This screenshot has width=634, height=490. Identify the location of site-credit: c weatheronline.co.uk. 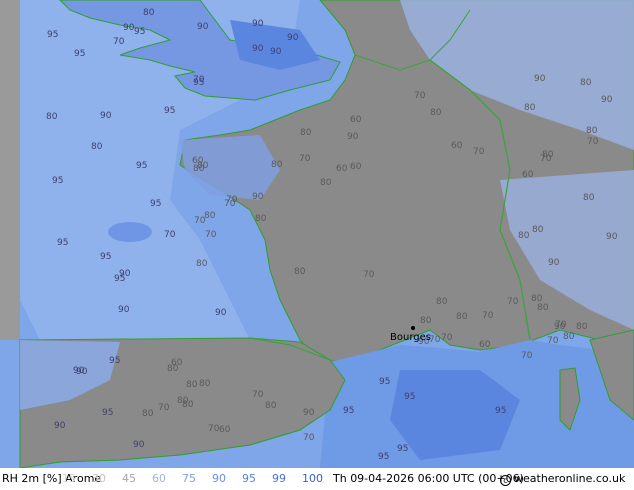
(562, 479).